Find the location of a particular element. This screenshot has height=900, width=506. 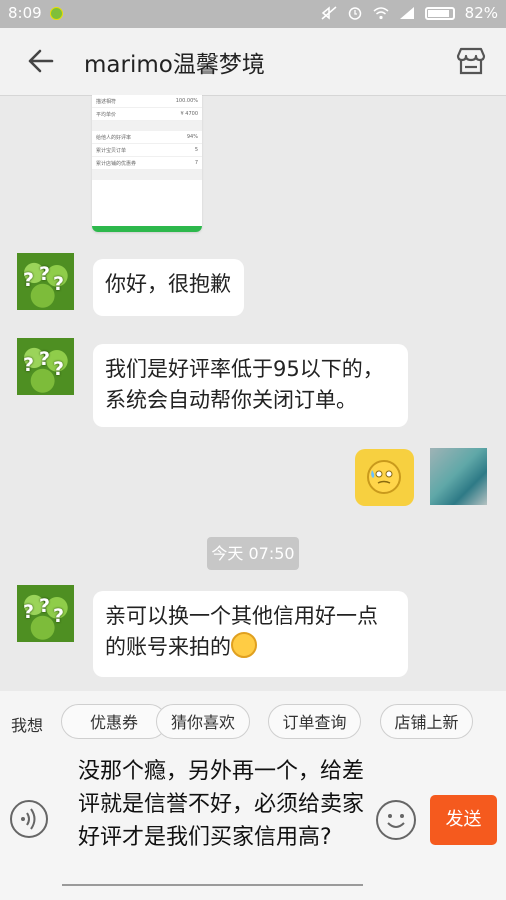

quick-bar-label: 我想 is located at coordinates (27, 725).